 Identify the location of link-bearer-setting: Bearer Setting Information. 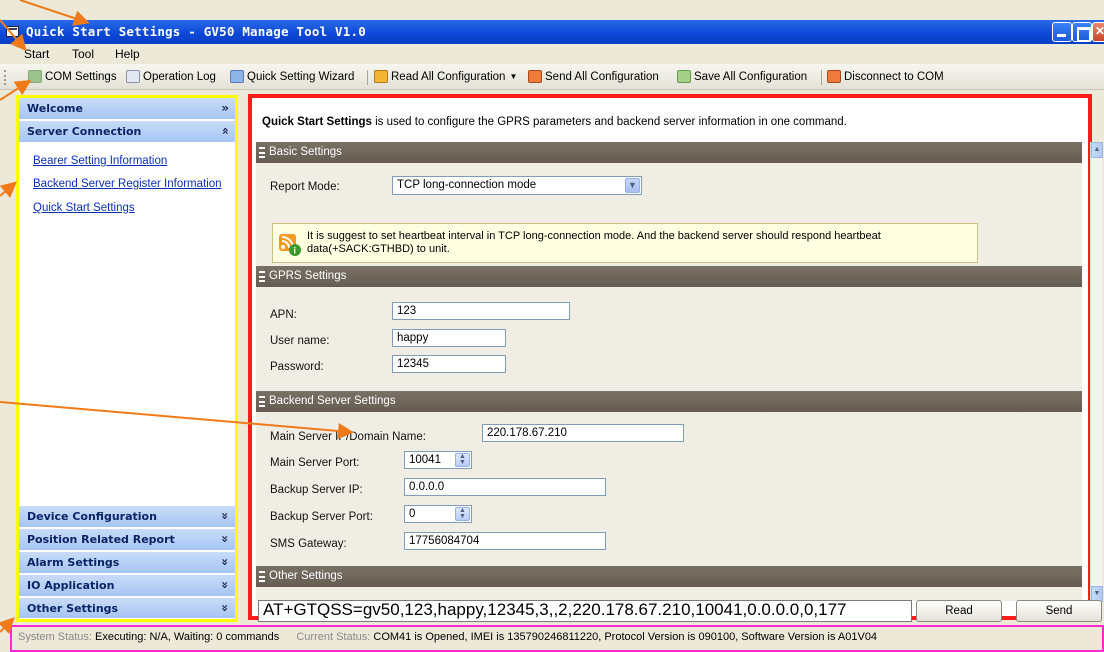
(100, 161).